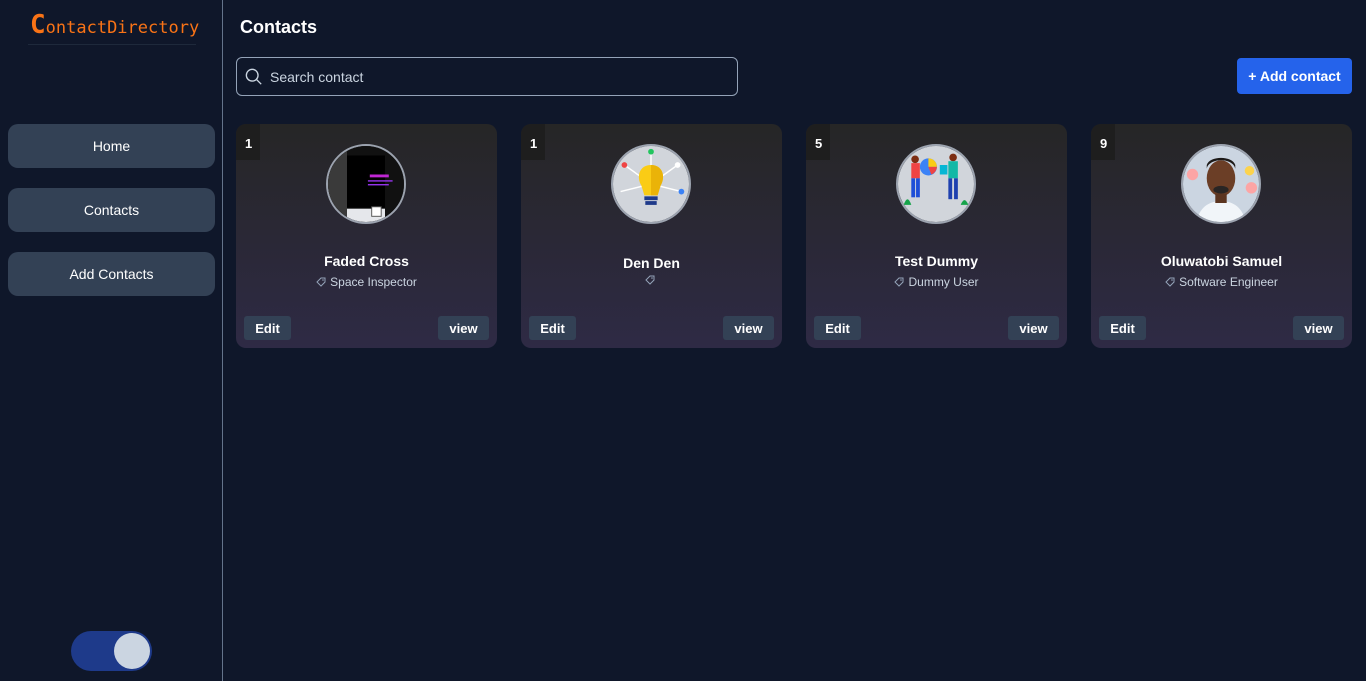  I want to click on sidebar-item-add-contacts: Add Contacts, so click(111, 274).